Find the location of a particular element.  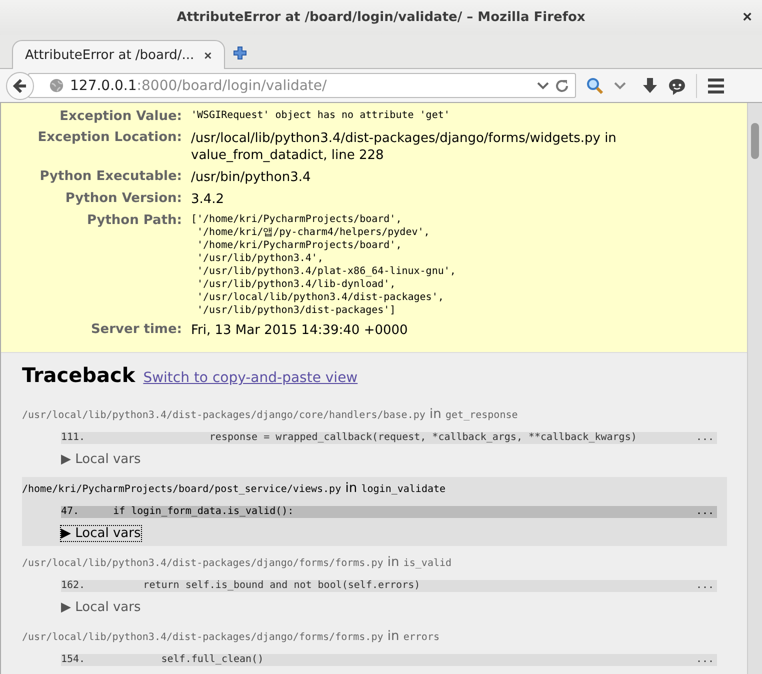

summary-label: Exception Value: is located at coordinates (120, 117).